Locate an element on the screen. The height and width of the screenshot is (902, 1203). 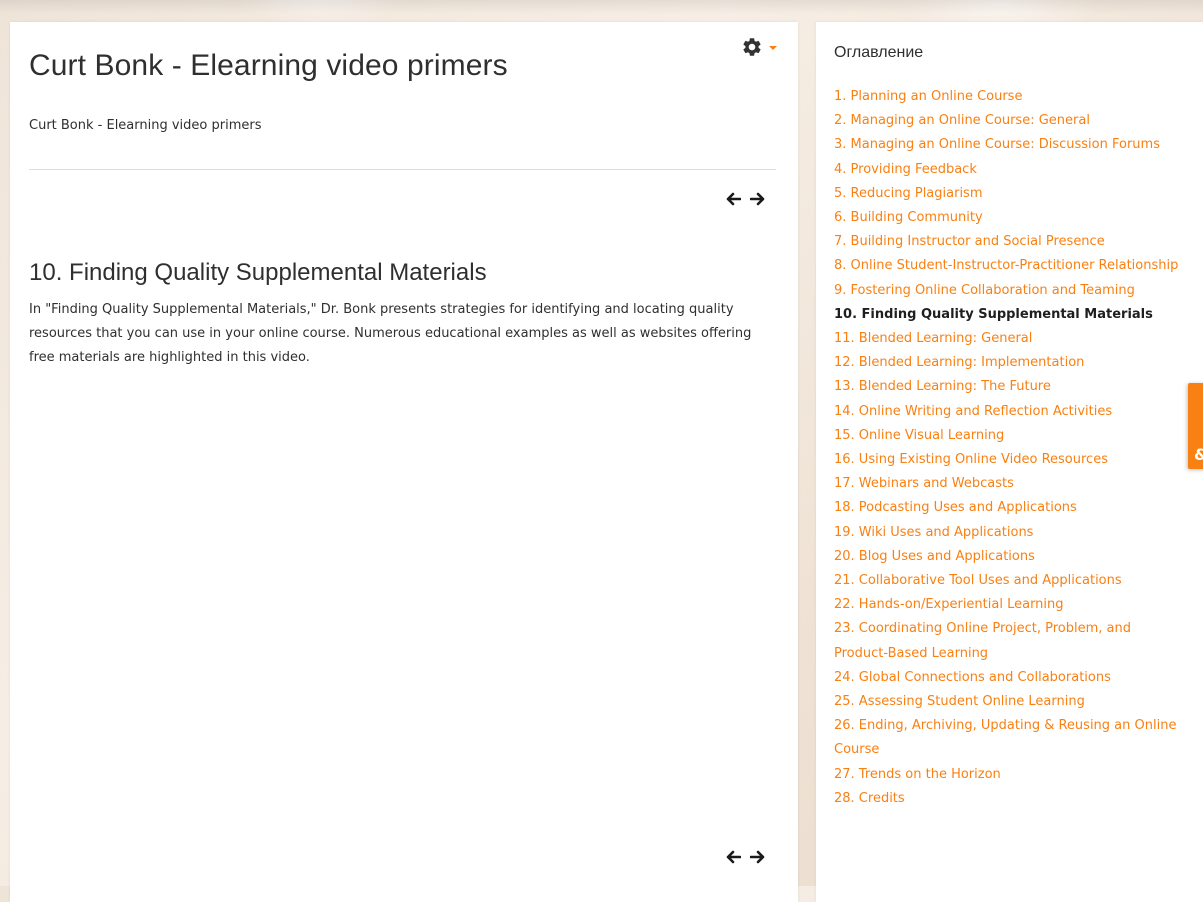
toc-item: 4. Providing Feedback is located at coordinates (1006, 170).